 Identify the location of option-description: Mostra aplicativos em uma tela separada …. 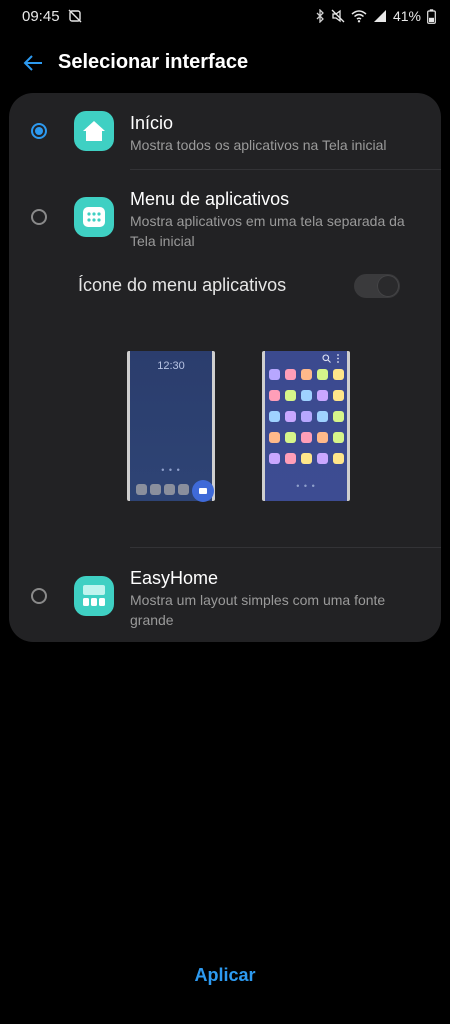
(267, 231).